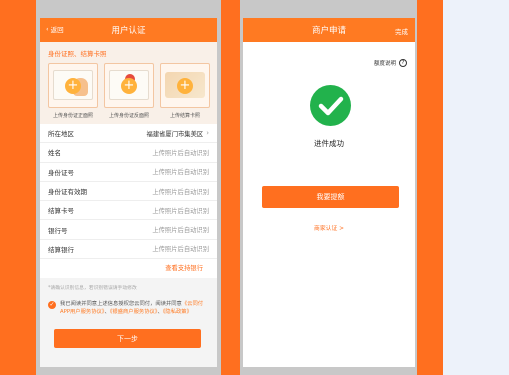  Describe the element at coordinates (401, 31) in the screenshot. I see `done-button: 完成` at that location.